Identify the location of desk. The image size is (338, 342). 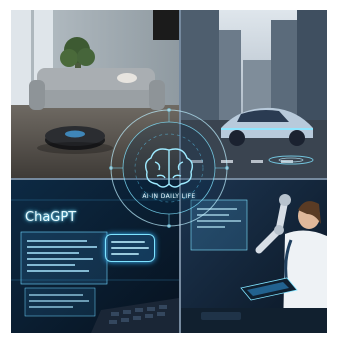
(254, 320).